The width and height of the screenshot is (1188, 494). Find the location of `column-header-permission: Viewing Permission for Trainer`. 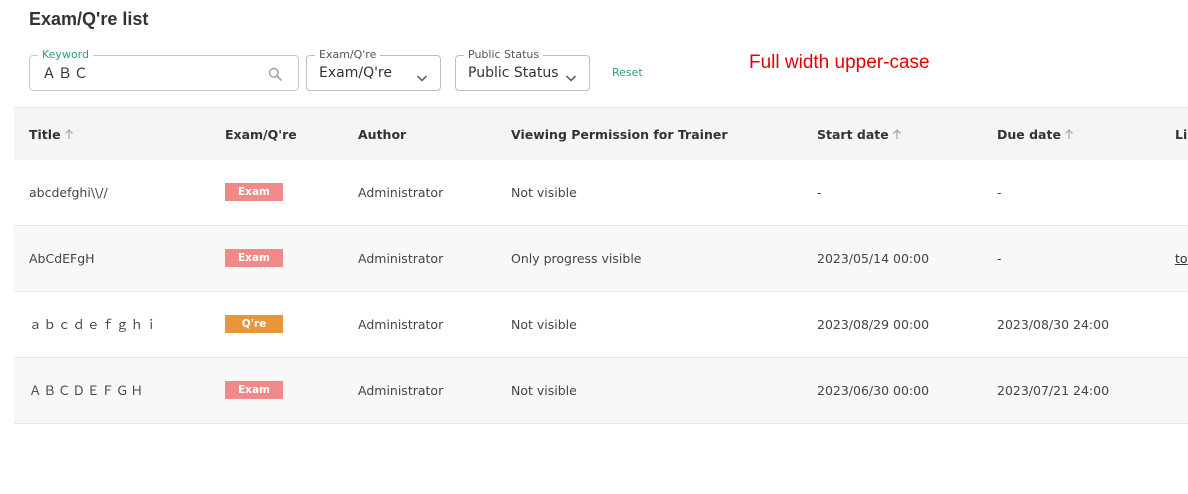

column-header-permission: Viewing Permission for Trainer is located at coordinates (619, 134).